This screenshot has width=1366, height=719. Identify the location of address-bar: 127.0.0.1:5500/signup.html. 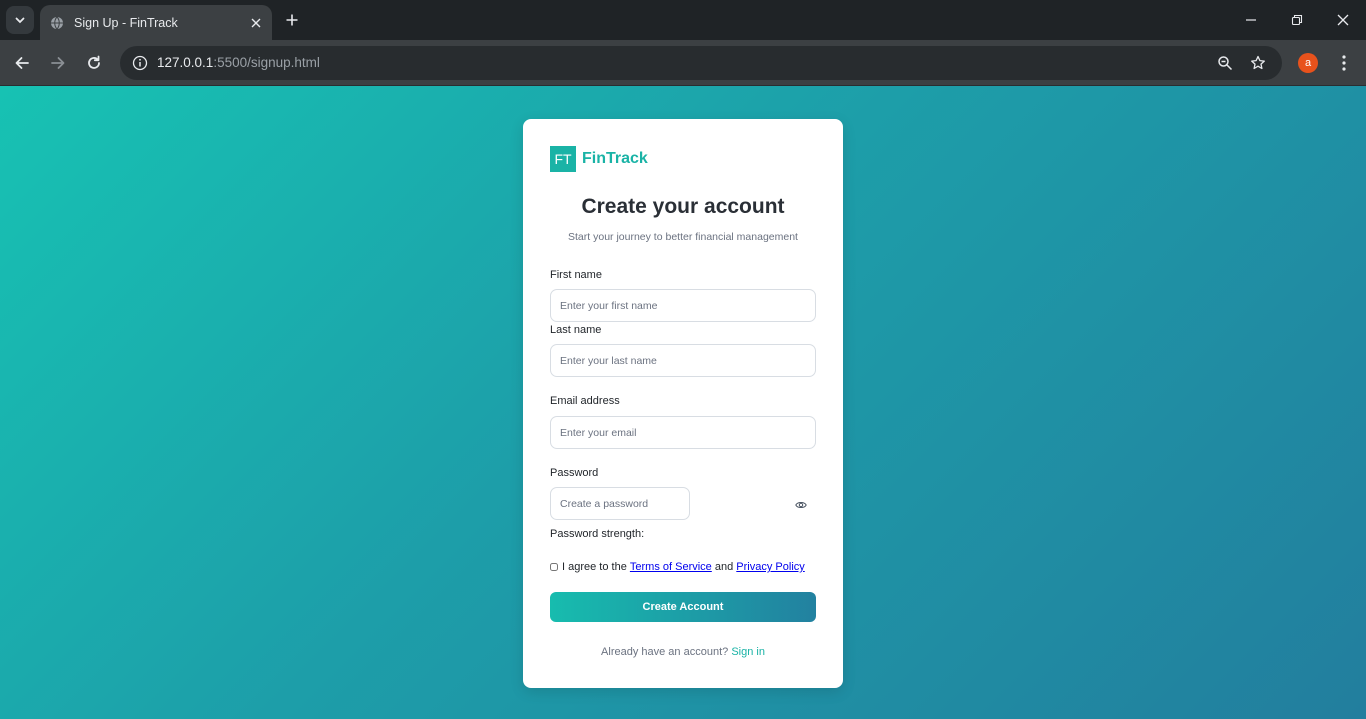
(701, 63).